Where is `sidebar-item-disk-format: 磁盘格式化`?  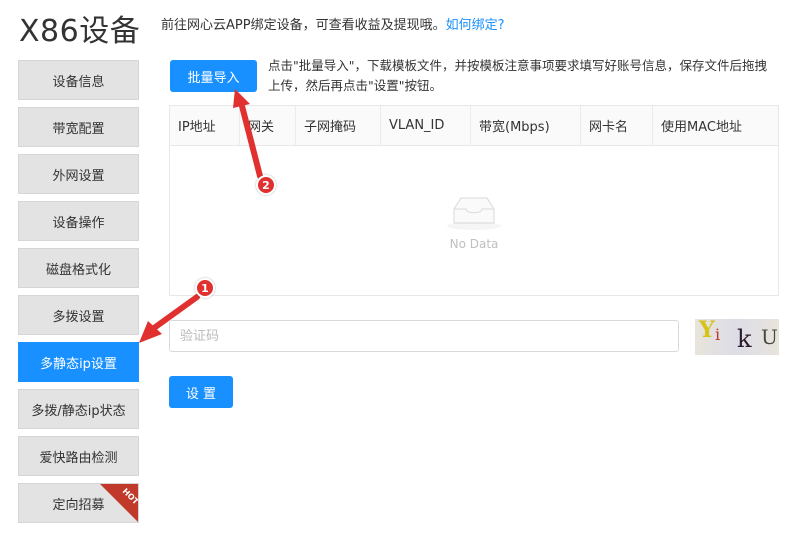
sidebar-item-disk-format: 磁盘格式化 is located at coordinates (78, 268).